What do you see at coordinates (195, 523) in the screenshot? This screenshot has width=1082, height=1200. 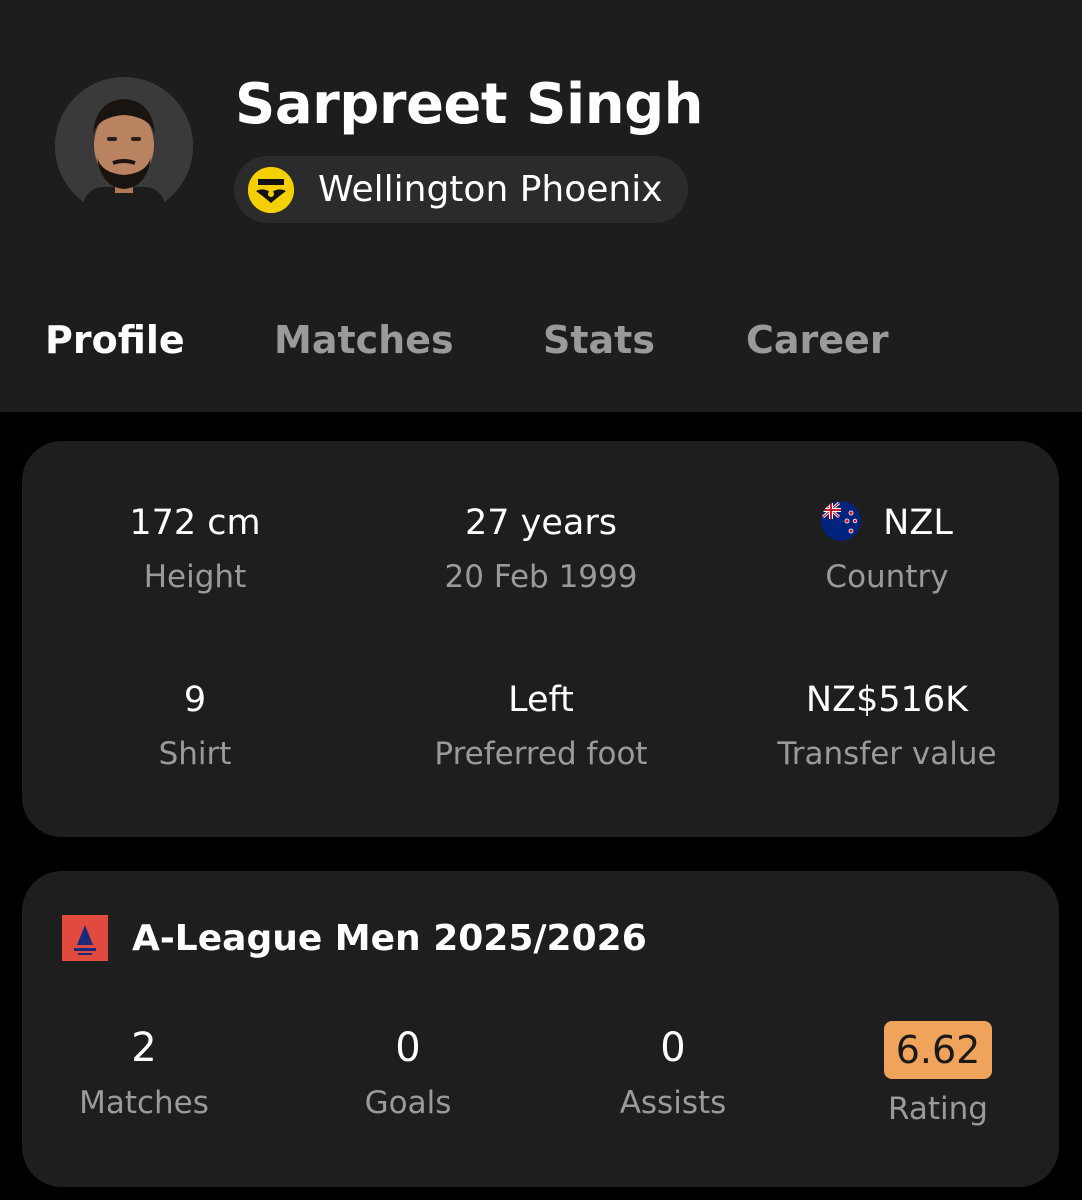 I see `info-value: 172 cm` at bounding box center [195, 523].